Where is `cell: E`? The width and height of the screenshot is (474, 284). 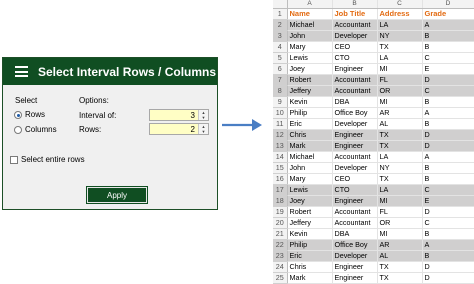
cell: E is located at coordinates (448, 201).